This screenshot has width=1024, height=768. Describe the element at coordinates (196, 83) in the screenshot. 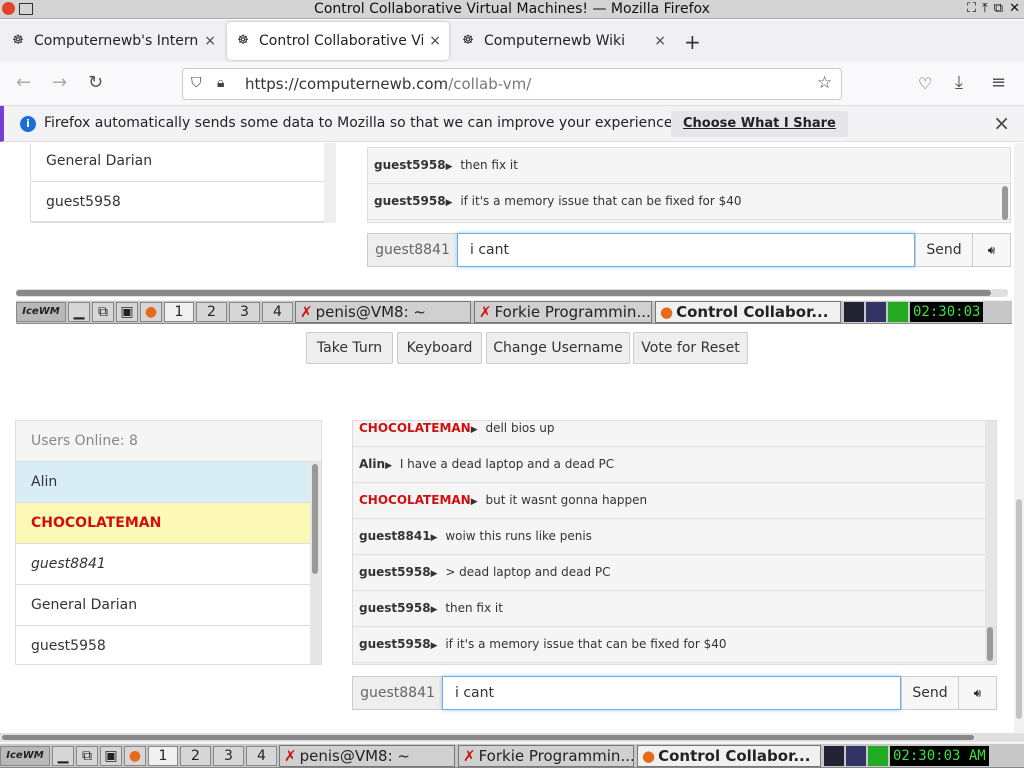

I see `shield-icon: ⛉` at that location.